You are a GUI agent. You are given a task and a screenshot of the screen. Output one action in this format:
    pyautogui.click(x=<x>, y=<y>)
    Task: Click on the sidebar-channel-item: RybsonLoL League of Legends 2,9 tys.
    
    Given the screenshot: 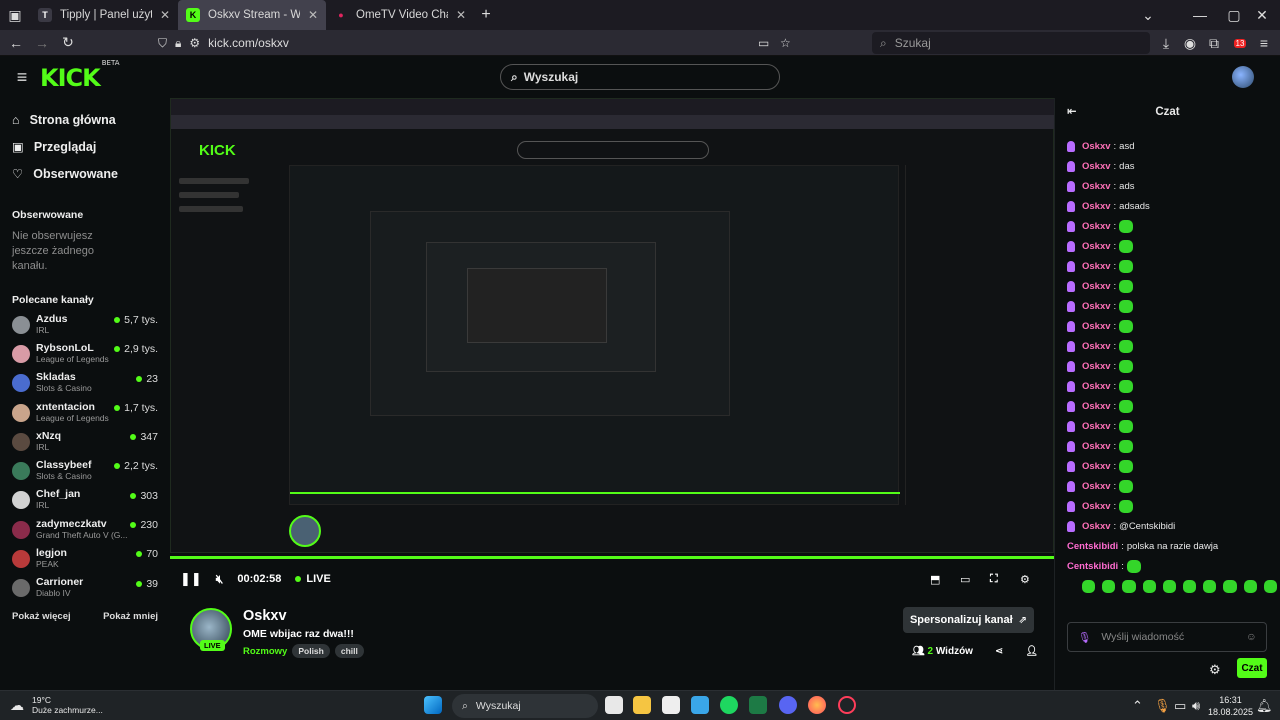 What is the action you would take?
    pyautogui.click(x=85, y=353)
    